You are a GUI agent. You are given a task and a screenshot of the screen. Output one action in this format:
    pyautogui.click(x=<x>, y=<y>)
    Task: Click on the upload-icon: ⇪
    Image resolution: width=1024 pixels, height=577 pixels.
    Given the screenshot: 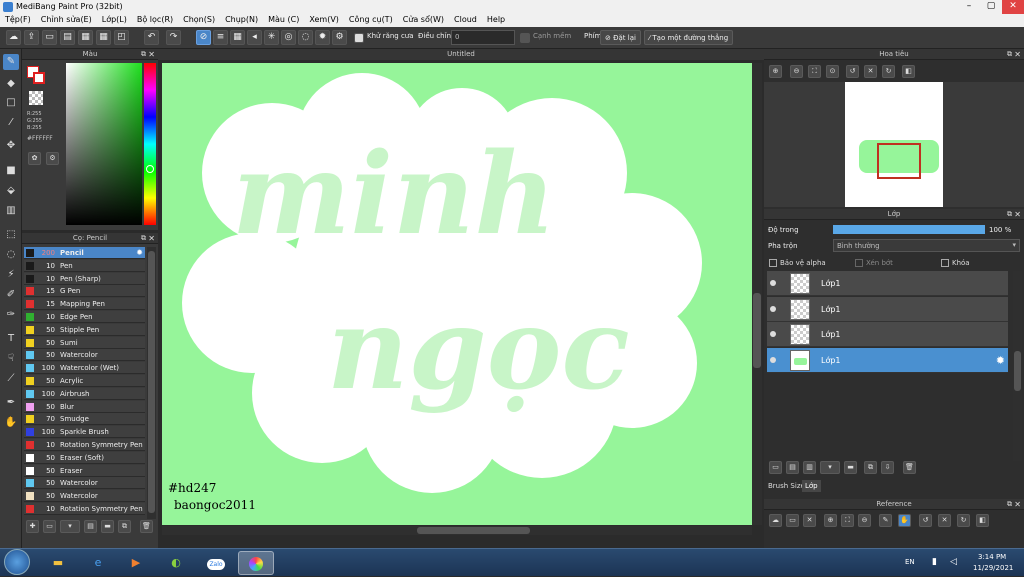 What is the action you would take?
    pyautogui.click(x=31, y=37)
    